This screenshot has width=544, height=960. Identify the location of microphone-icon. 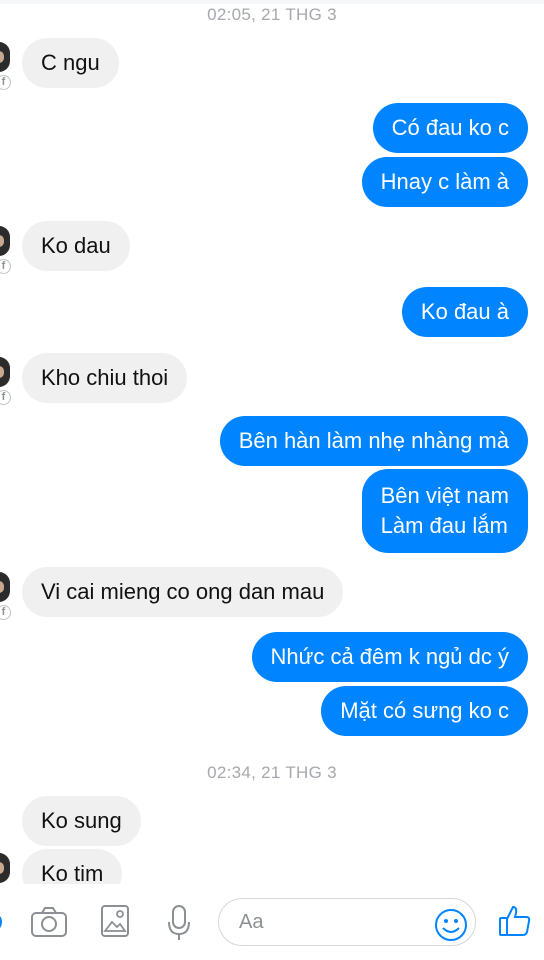
(179, 925).